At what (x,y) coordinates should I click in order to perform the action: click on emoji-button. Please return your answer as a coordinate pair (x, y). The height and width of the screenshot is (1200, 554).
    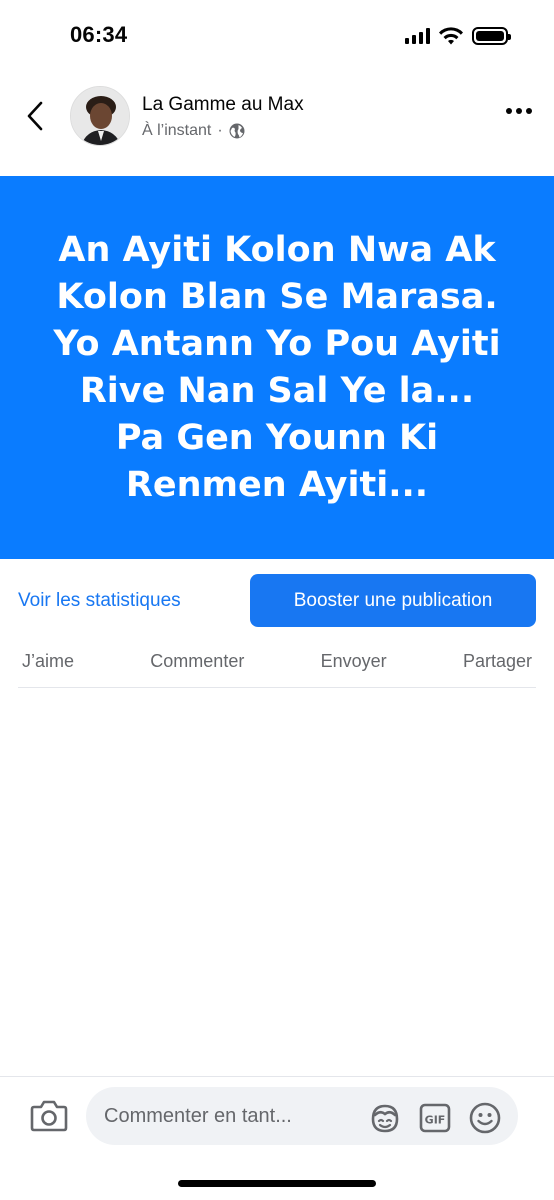
    Looking at the image, I should click on (485, 1118).